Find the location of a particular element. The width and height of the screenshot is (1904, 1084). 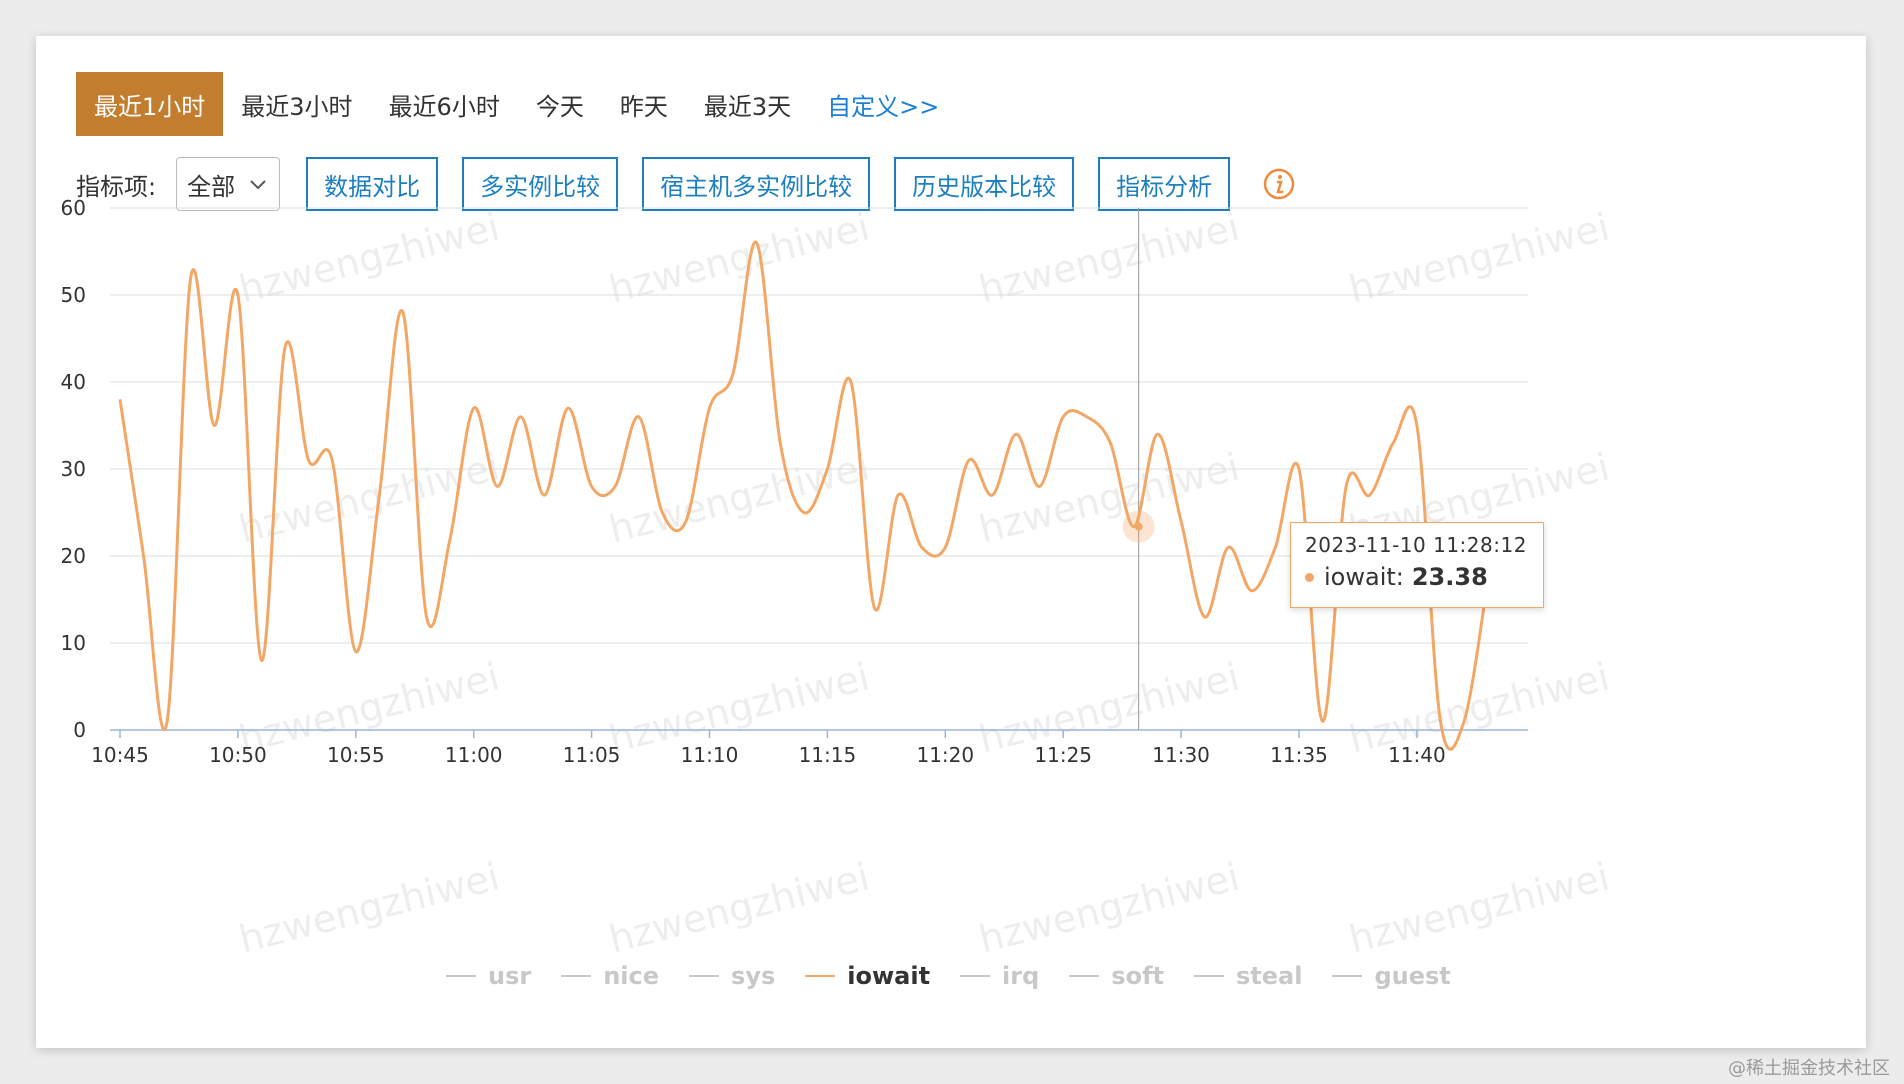

y-tick-label: 40 is located at coordinates (73, 382).